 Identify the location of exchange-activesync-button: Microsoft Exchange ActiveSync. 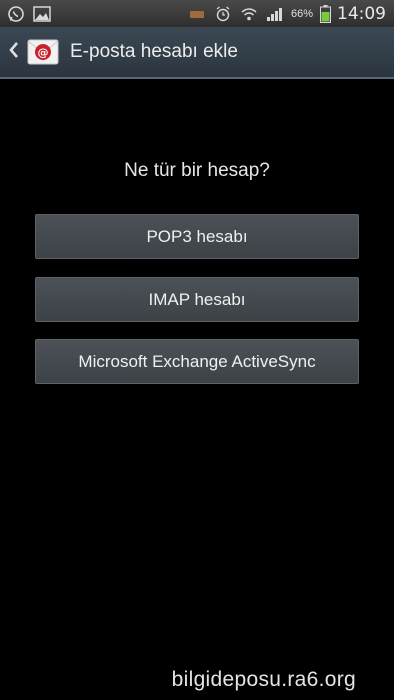
(197, 361).